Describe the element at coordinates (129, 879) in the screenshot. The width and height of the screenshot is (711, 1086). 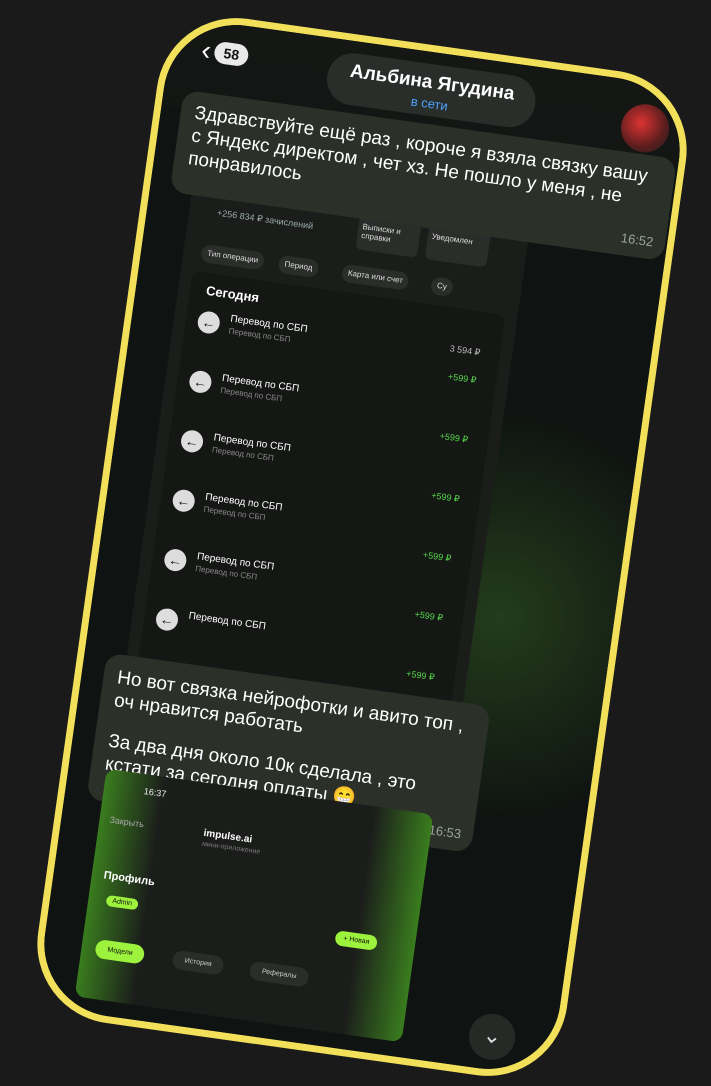
I see `profile-title: Профиль` at that location.